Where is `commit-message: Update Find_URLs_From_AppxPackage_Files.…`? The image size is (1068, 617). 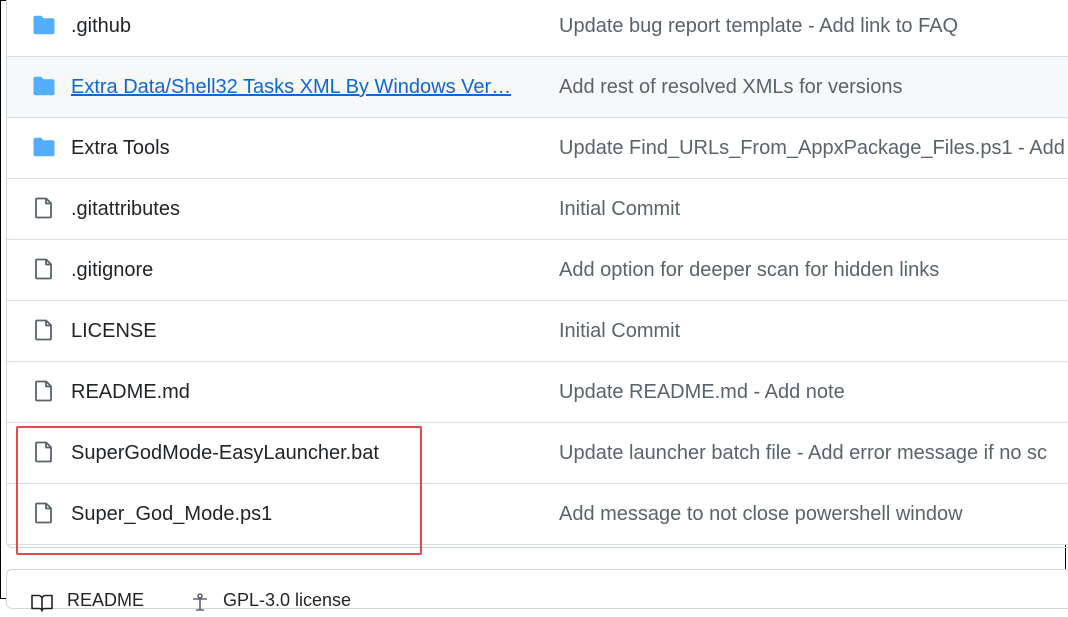 commit-message: Update Find_URLs_From_AppxPackage_Files.… is located at coordinates (812, 148).